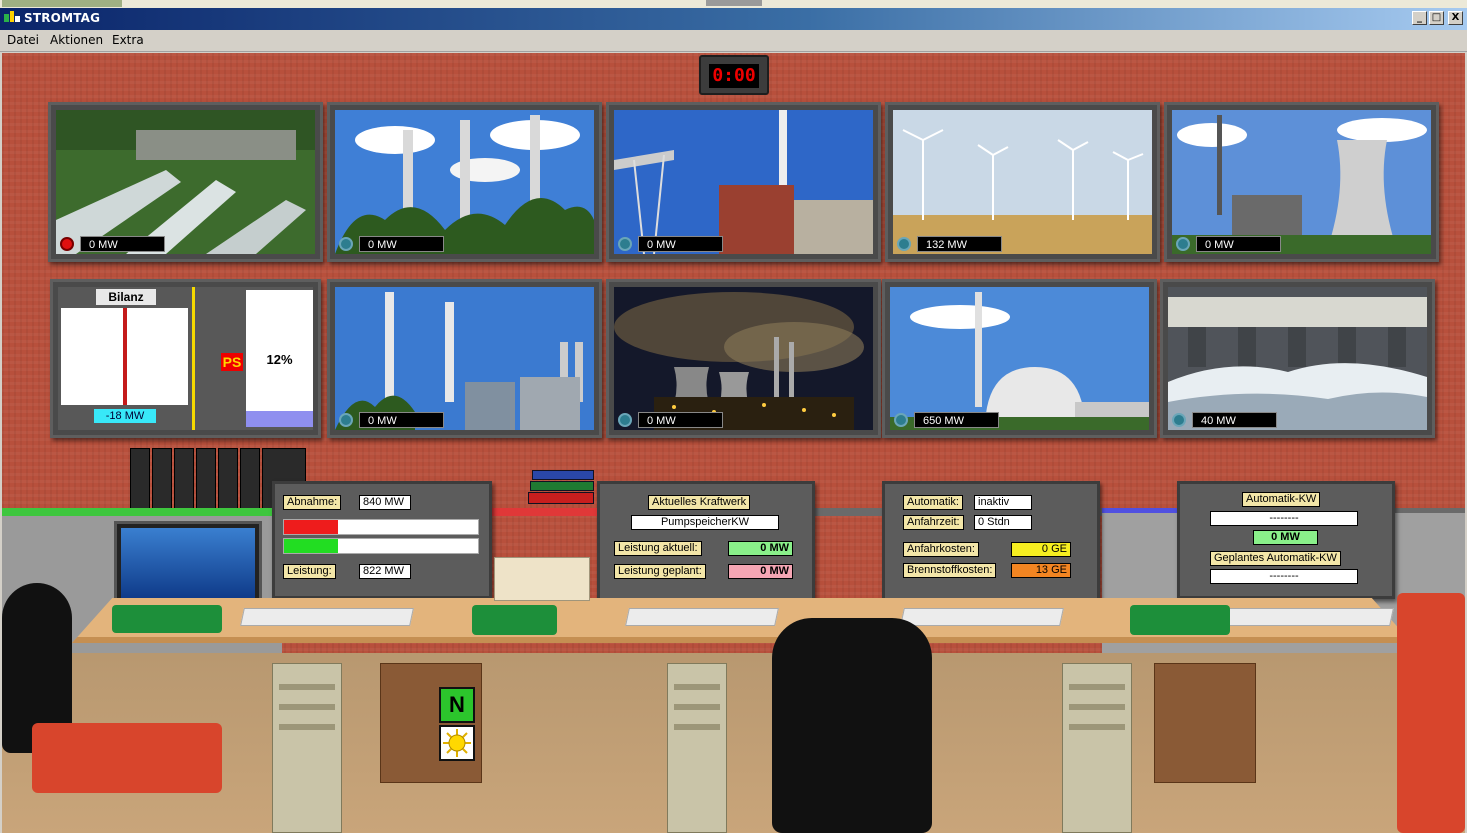 The image size is (1467, 833). What do you see at coordinates (733, 15) in the screenshot?
I see `title-bar: STROMTAG _ □ X` at bounding box center [733, 15].